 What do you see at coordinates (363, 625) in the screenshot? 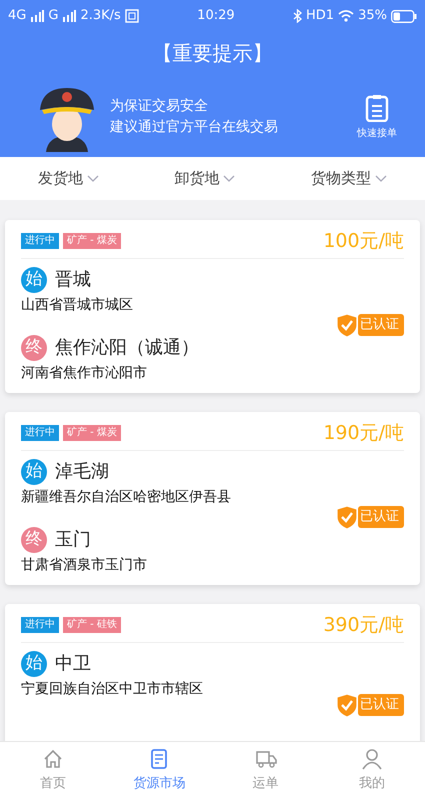
I see `price-text: 390元/吨` at bounding box center [363, 625].